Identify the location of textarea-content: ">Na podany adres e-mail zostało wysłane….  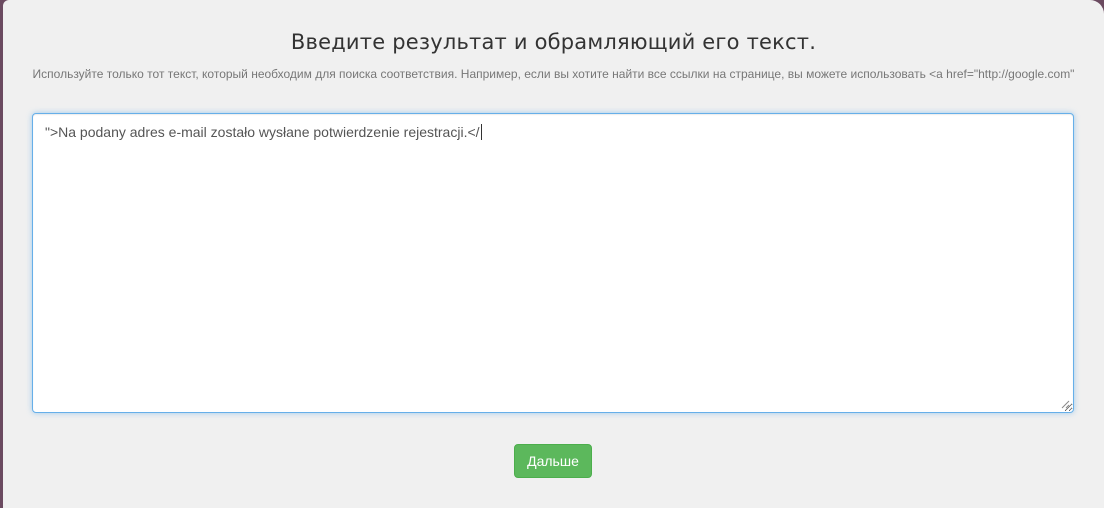
(262, 132).